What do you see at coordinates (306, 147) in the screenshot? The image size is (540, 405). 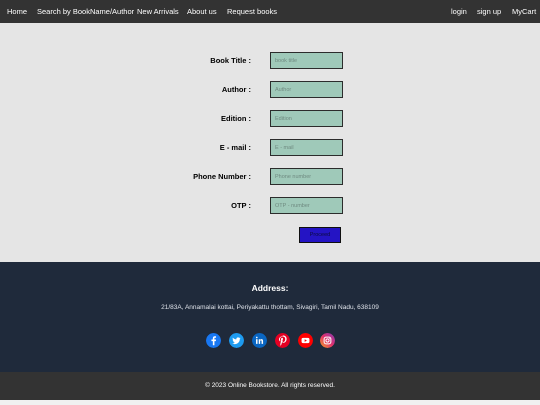 I see `email-input` at bounding box center [306, 147].